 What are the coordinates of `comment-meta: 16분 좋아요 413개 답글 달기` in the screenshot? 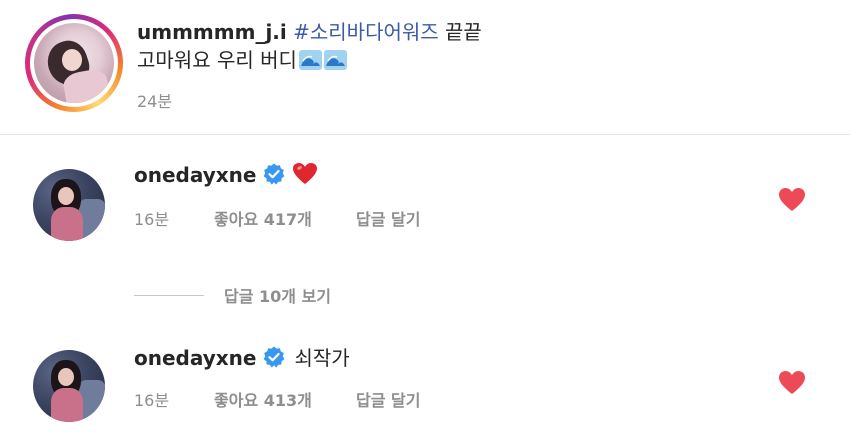 It's located at (277, 399).